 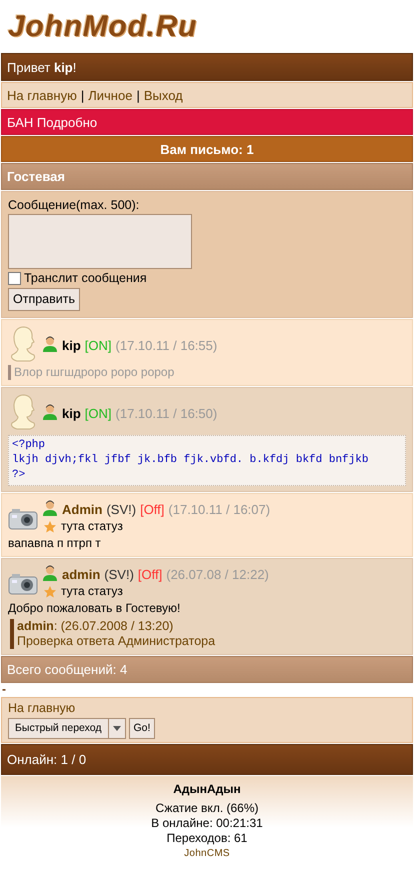 What do you see at coordinates (103, 27) in the screenshot?
I see `site-logo: JohnMod.Ru` at bounding box center [103, 27].